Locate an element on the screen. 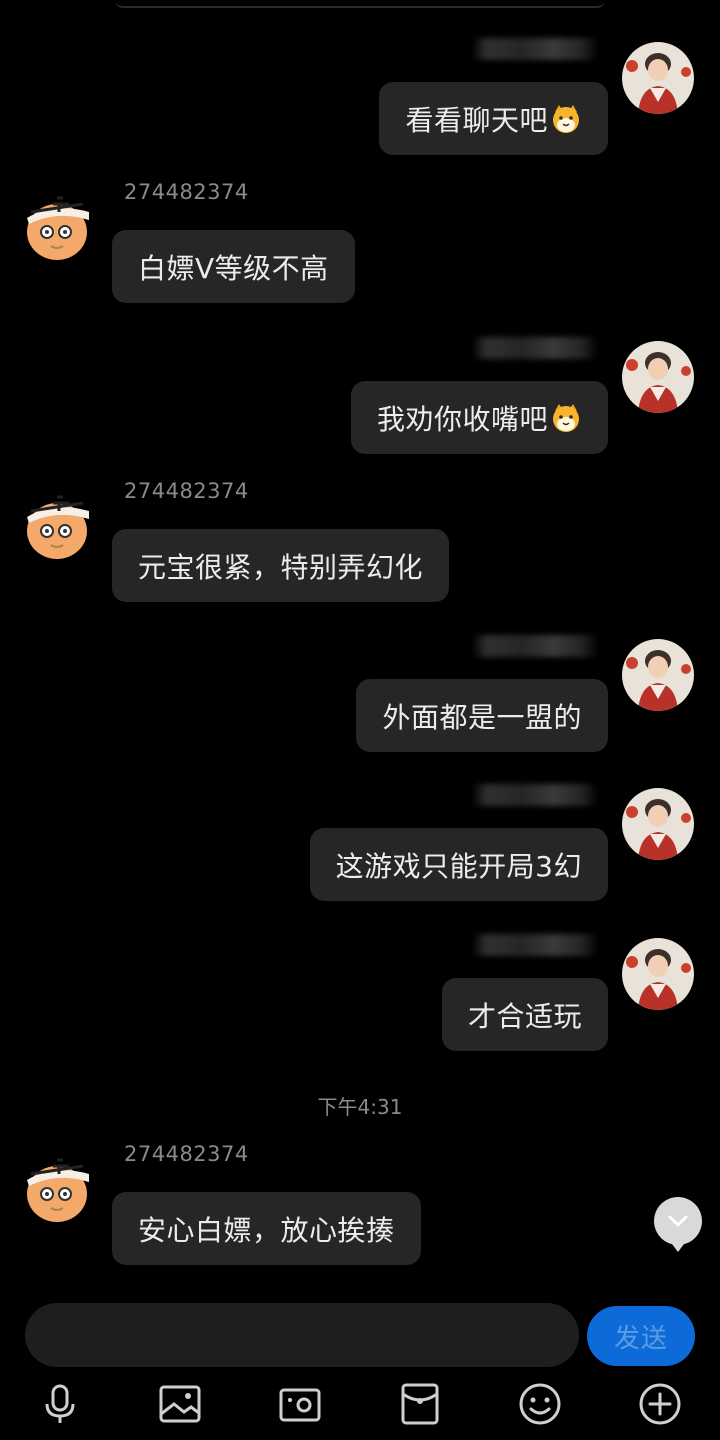 This screenshot has width=720, height=1440. plus-icon is located at coordinates (660, 1404).